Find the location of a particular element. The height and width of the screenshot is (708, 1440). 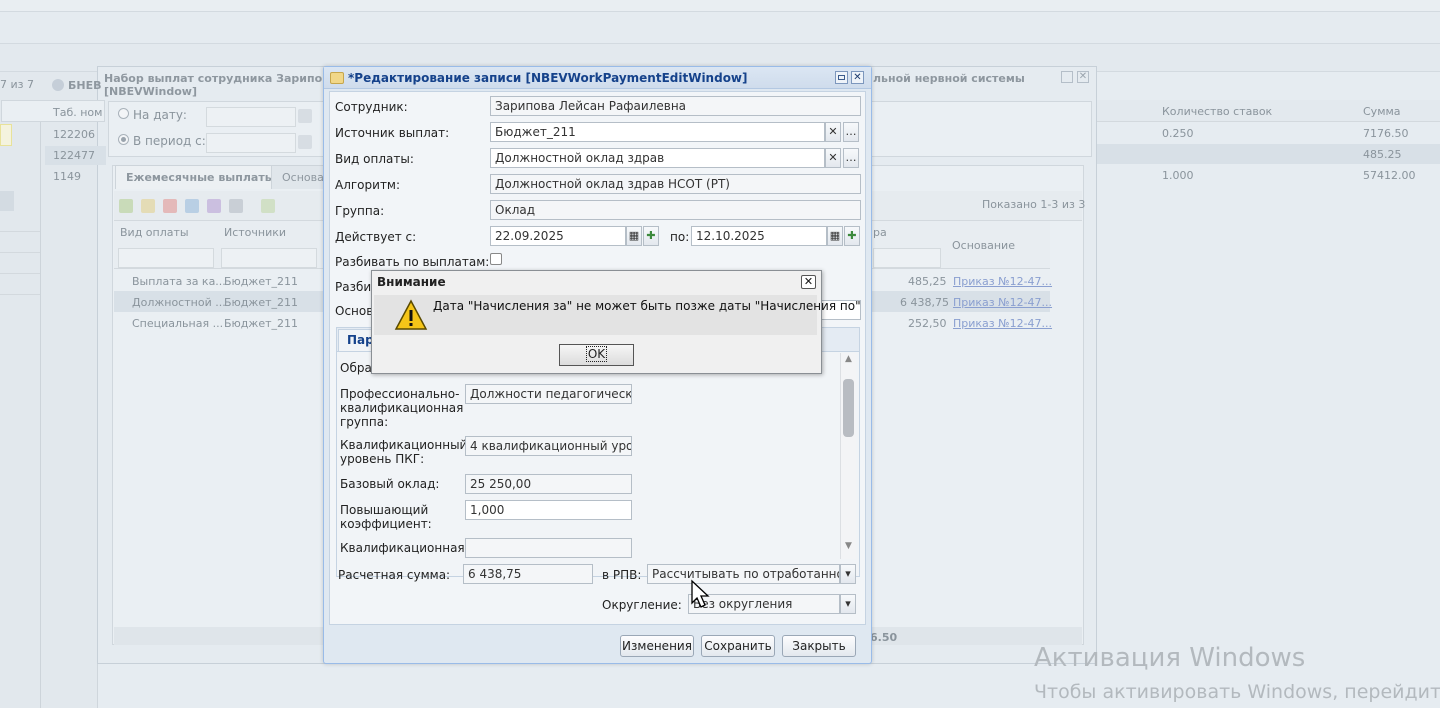

grid-cell-sum: 6 438,75 is located at coordinates (924, 302).